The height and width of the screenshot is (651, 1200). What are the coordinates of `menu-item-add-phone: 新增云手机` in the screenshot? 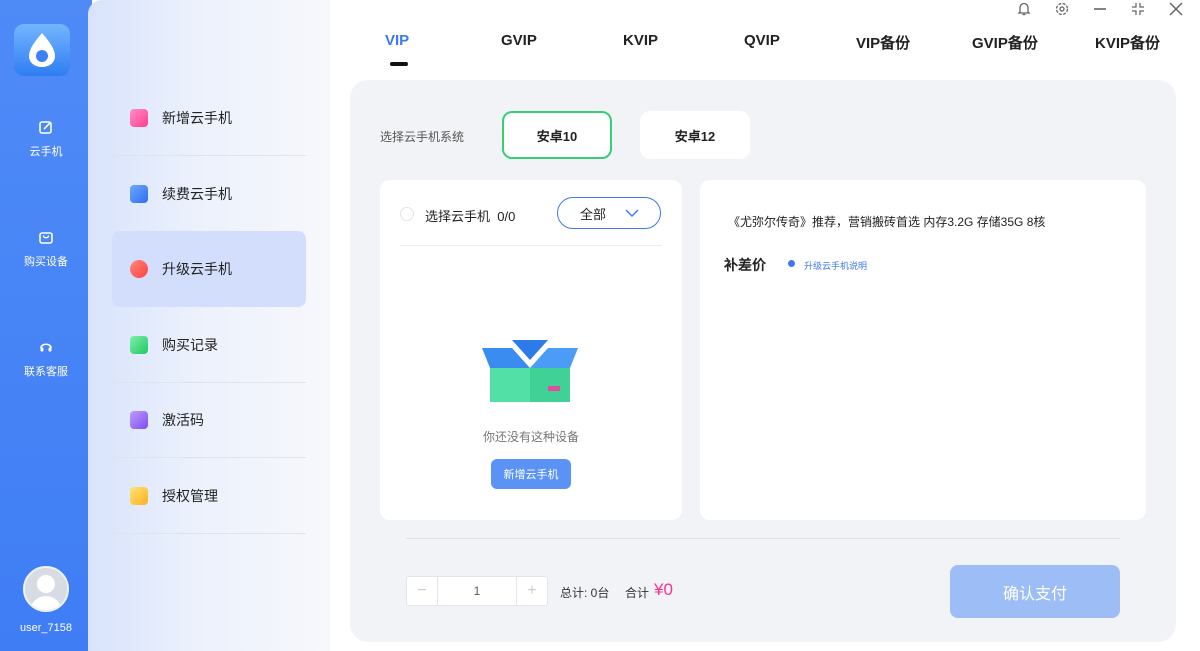 It's located at (209, 118).